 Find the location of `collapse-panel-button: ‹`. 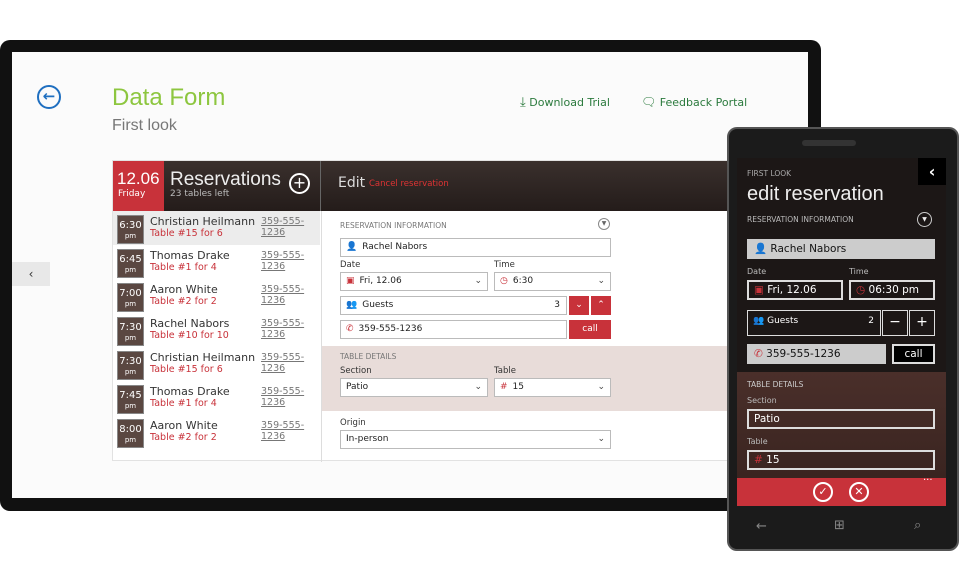

collapse-panel-button: ‹ is located at coordinates (31, 274).